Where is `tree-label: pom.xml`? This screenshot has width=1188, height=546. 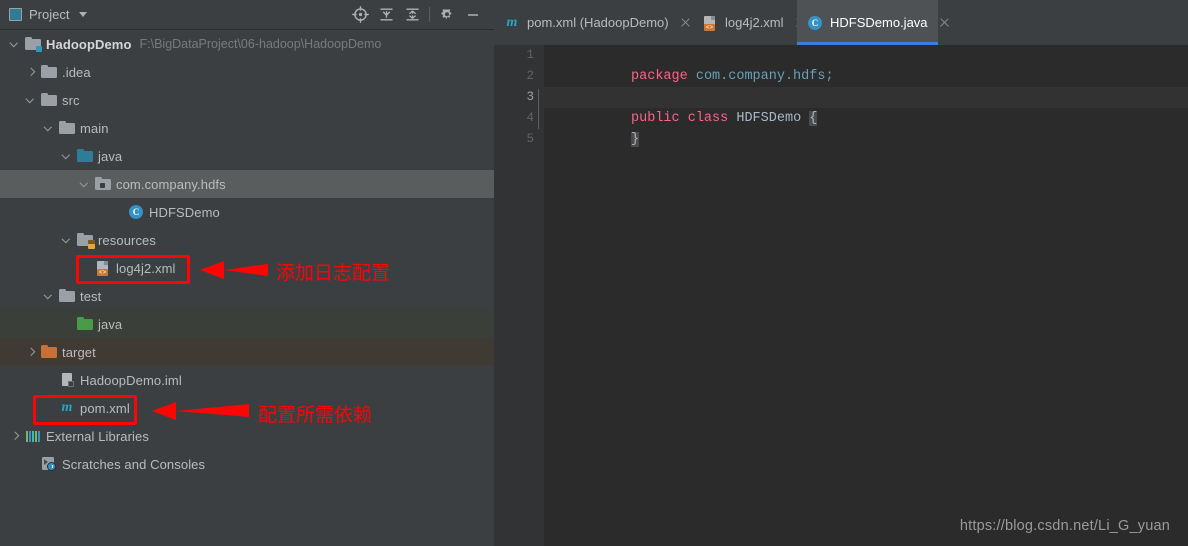
tree-label: pom.xml is located at coordinates (105, 408).